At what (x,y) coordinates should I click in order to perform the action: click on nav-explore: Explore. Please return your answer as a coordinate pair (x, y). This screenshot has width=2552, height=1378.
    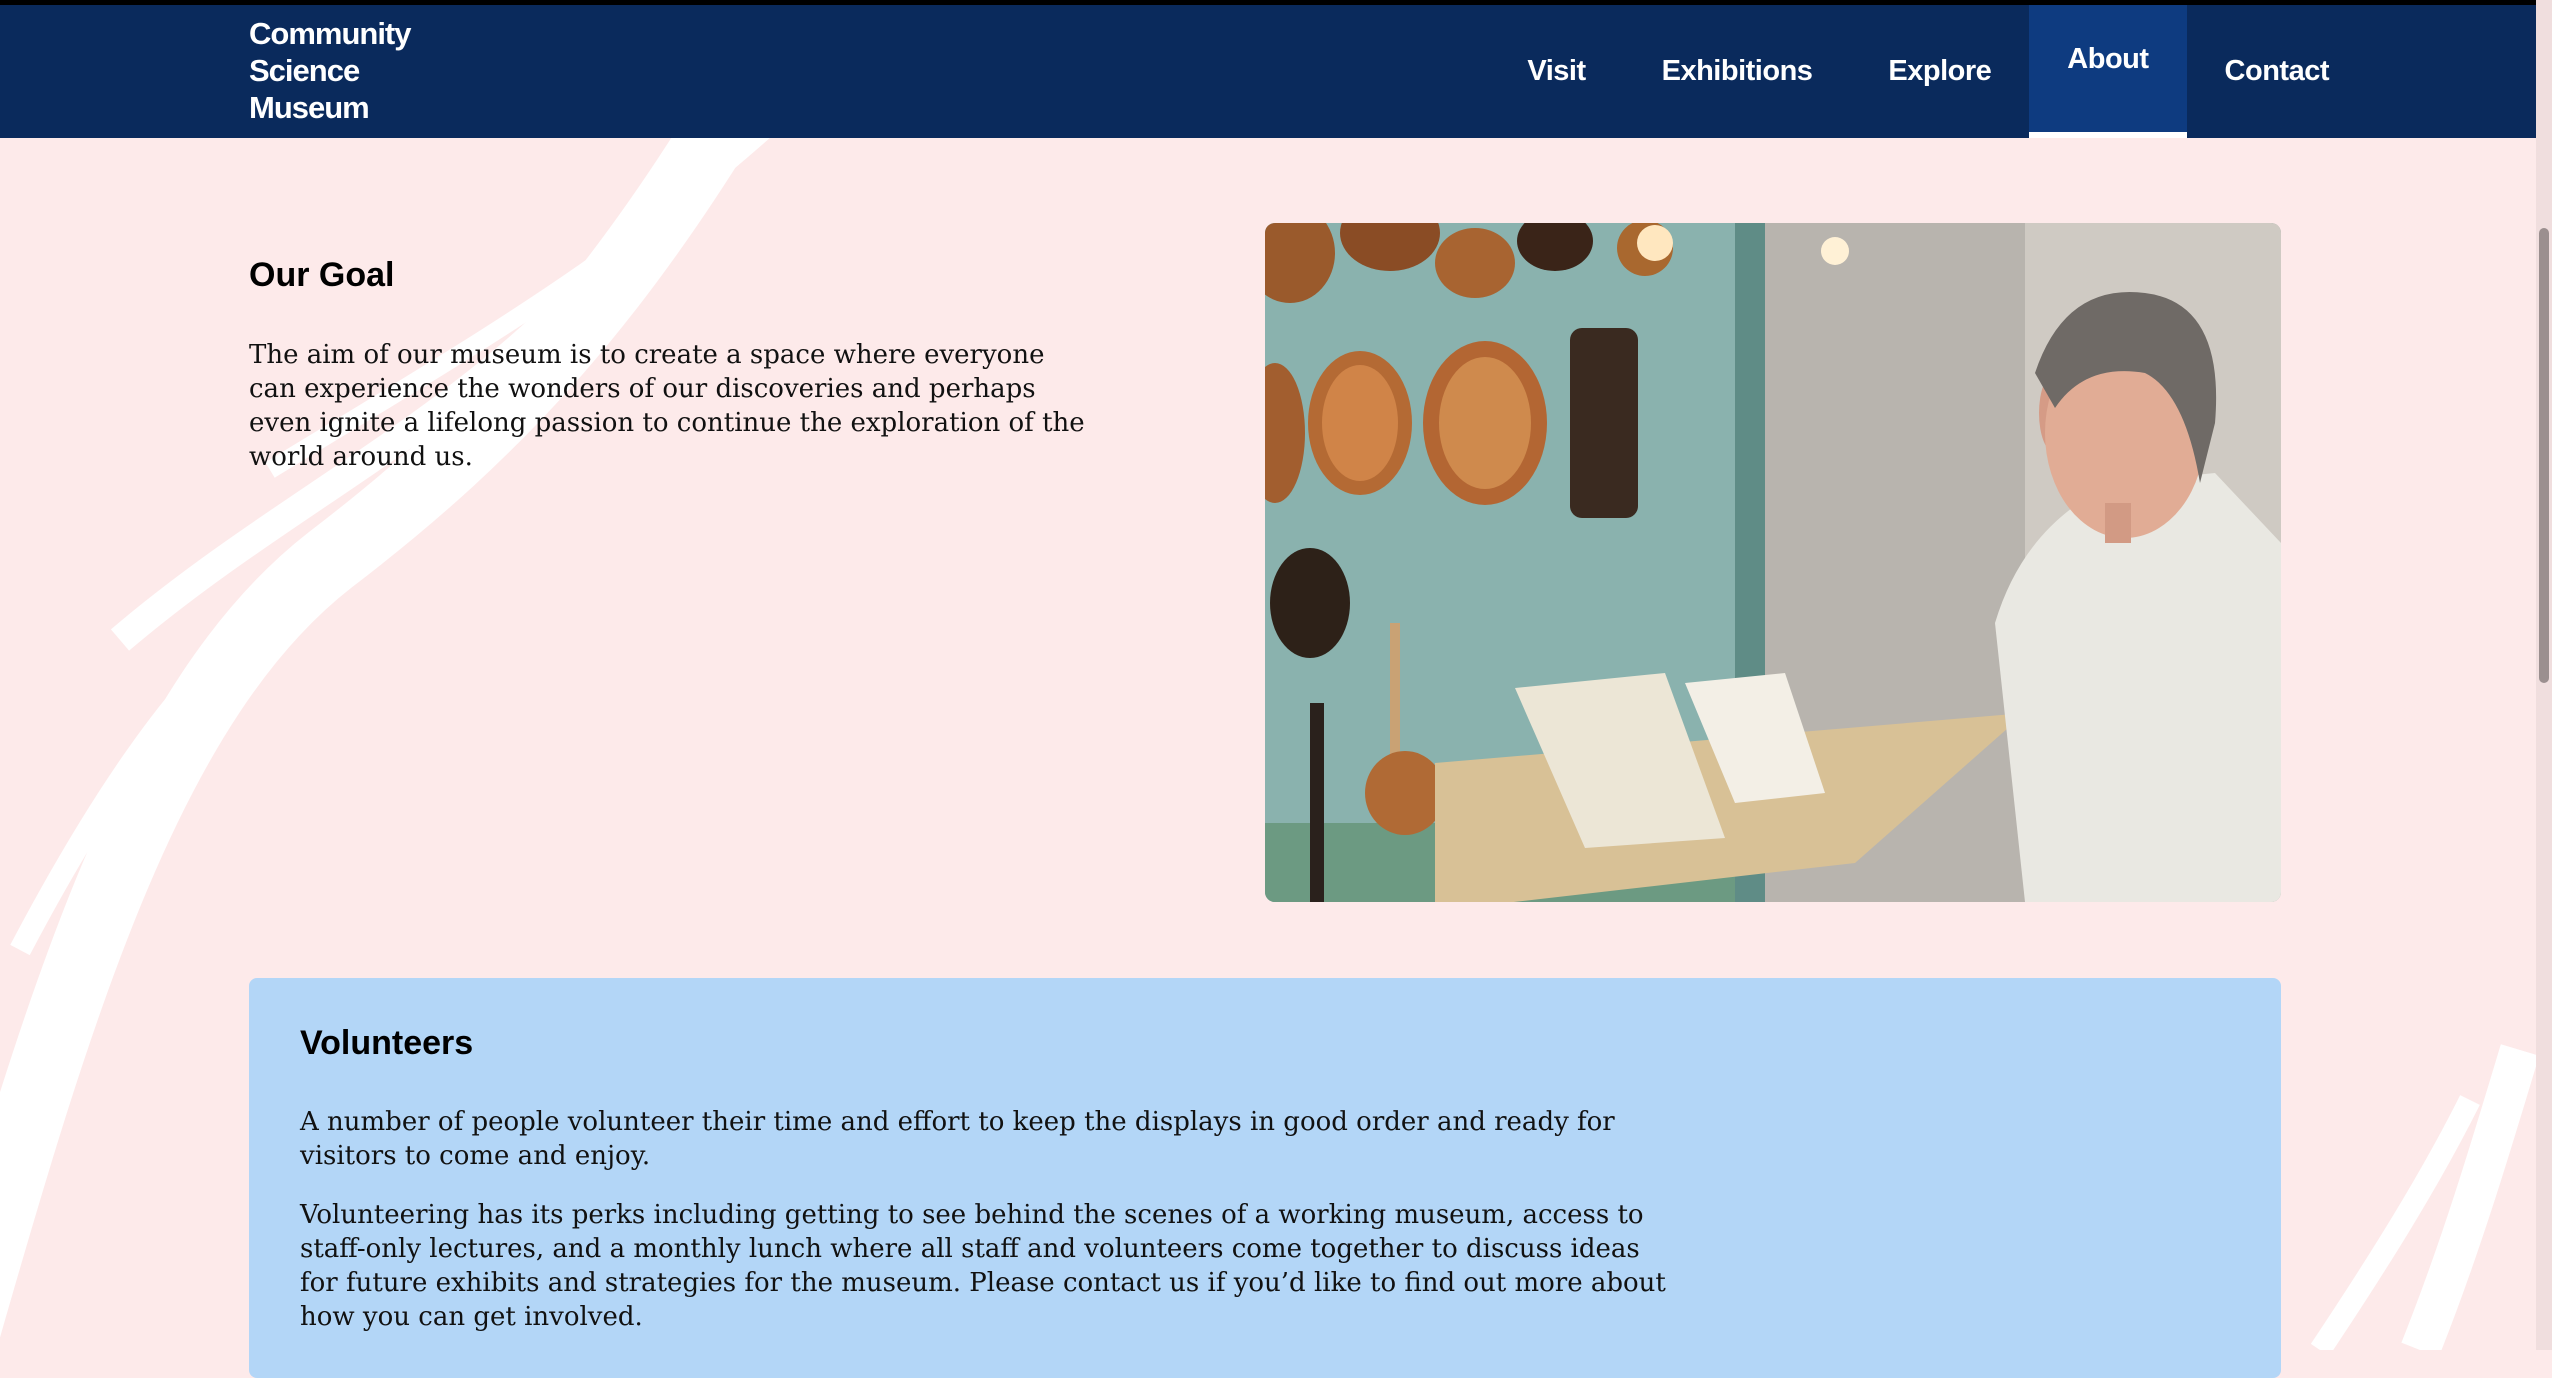
    Looking at the image, I should click on (1939, 71).